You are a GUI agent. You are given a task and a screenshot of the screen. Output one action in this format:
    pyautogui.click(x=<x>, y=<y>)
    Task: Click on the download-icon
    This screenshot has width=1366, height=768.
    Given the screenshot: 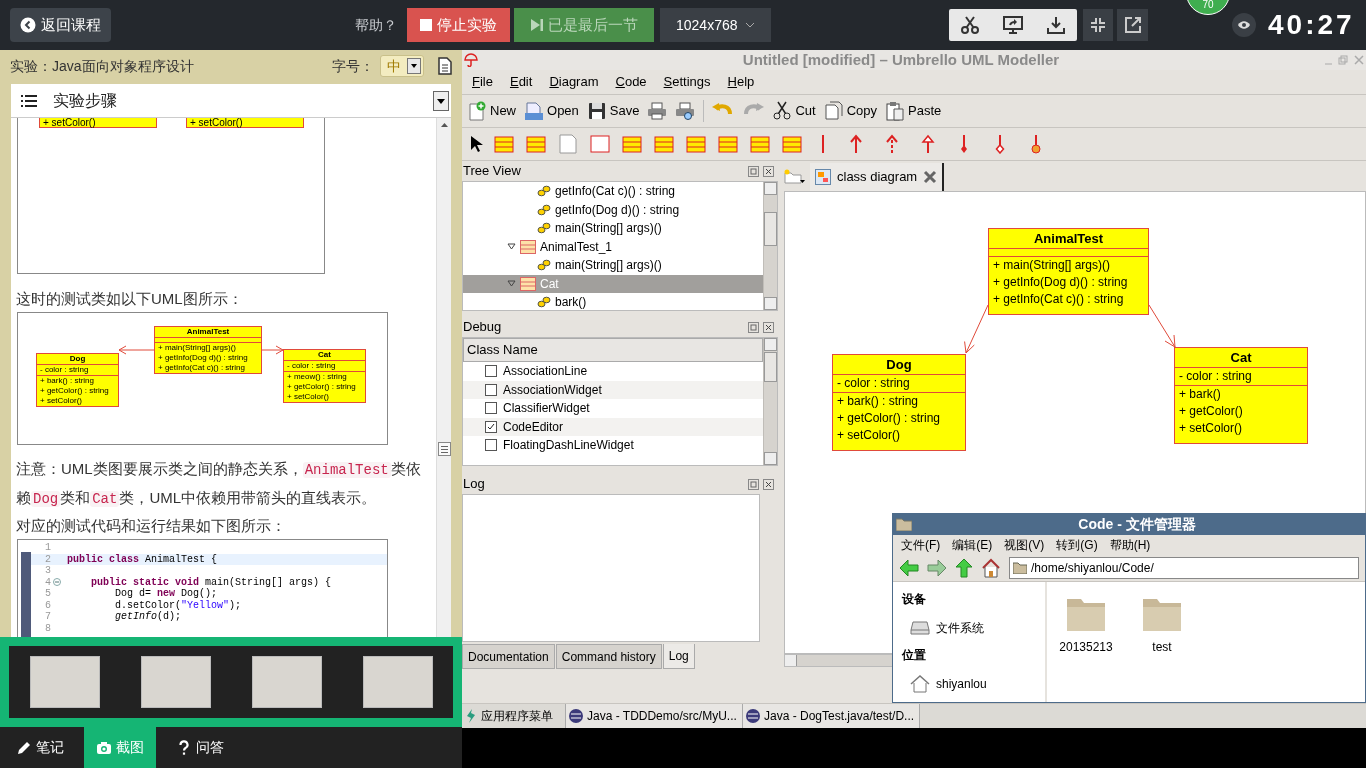 What is the action you would take?
    pyautogui.click(x=1056, y=25)
    